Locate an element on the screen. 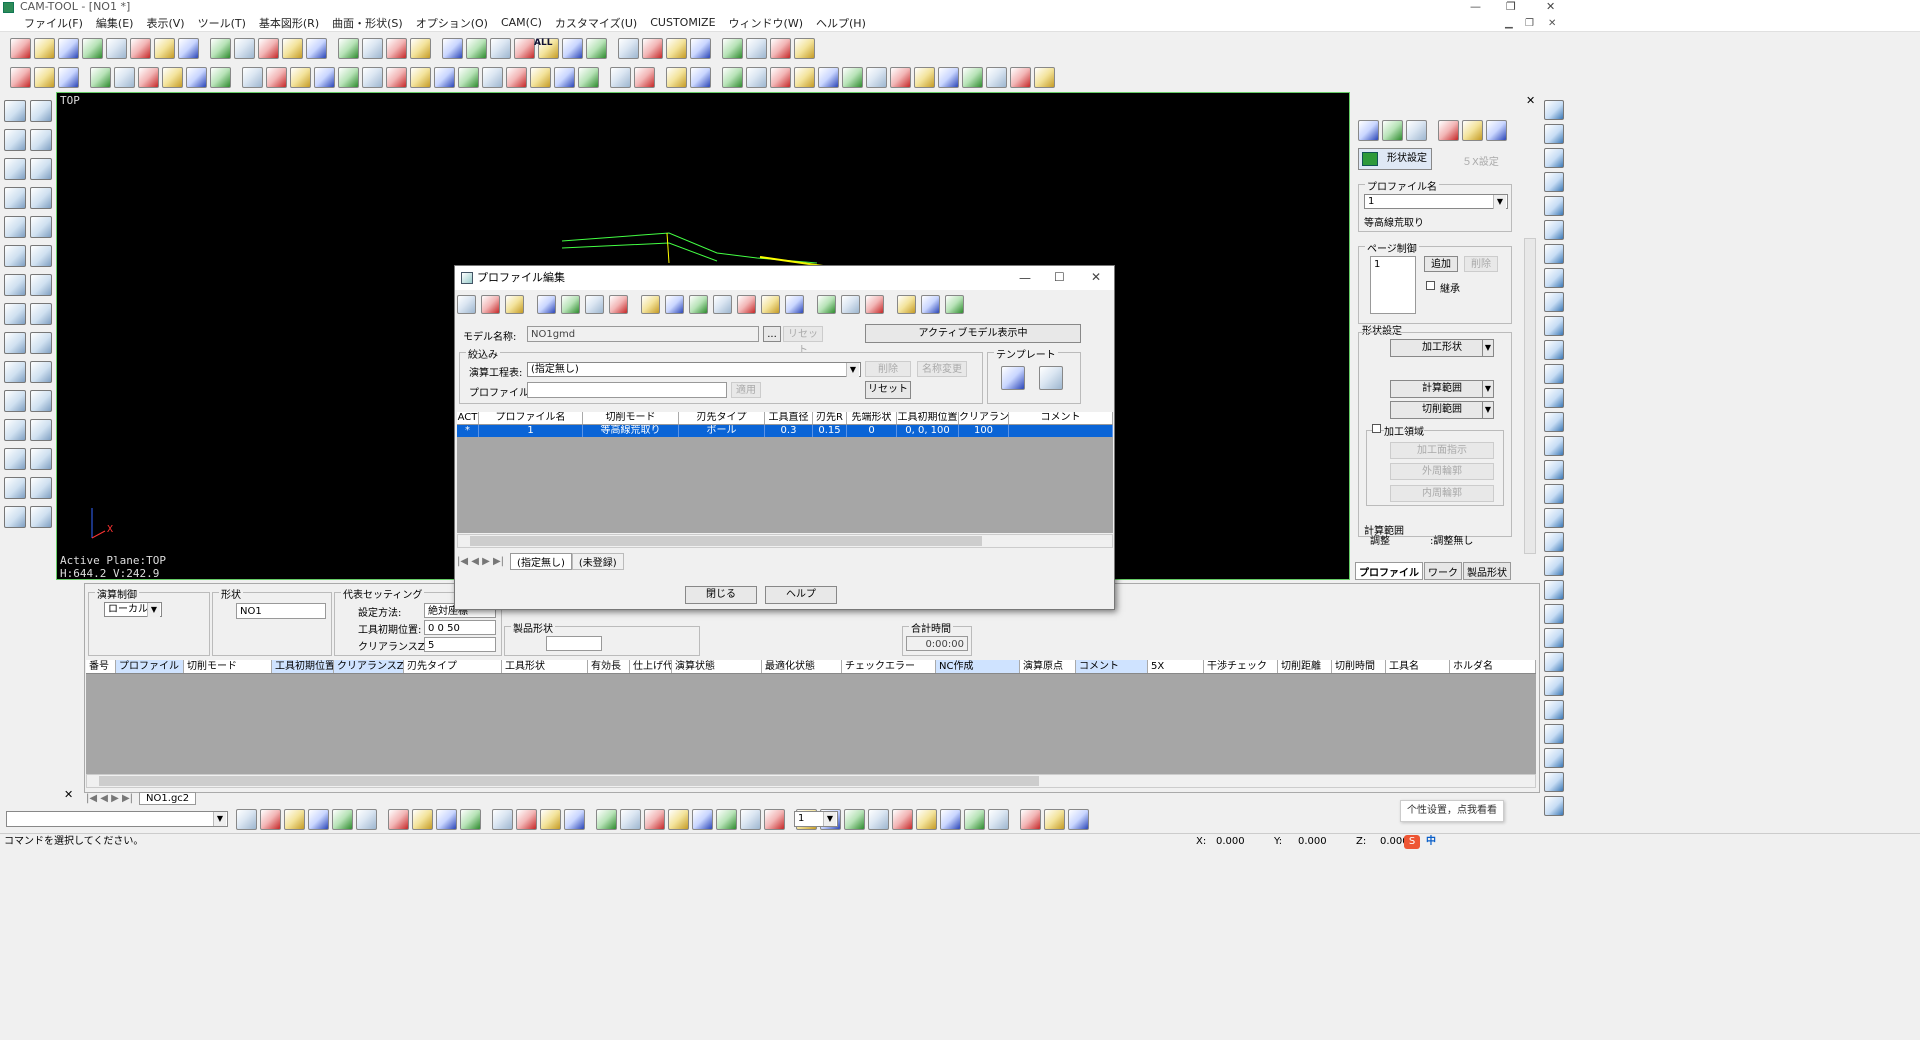 This screenshot has height=1040, width=1920. grid-col-header: 演算状態 is located at coordinates (717, 666).